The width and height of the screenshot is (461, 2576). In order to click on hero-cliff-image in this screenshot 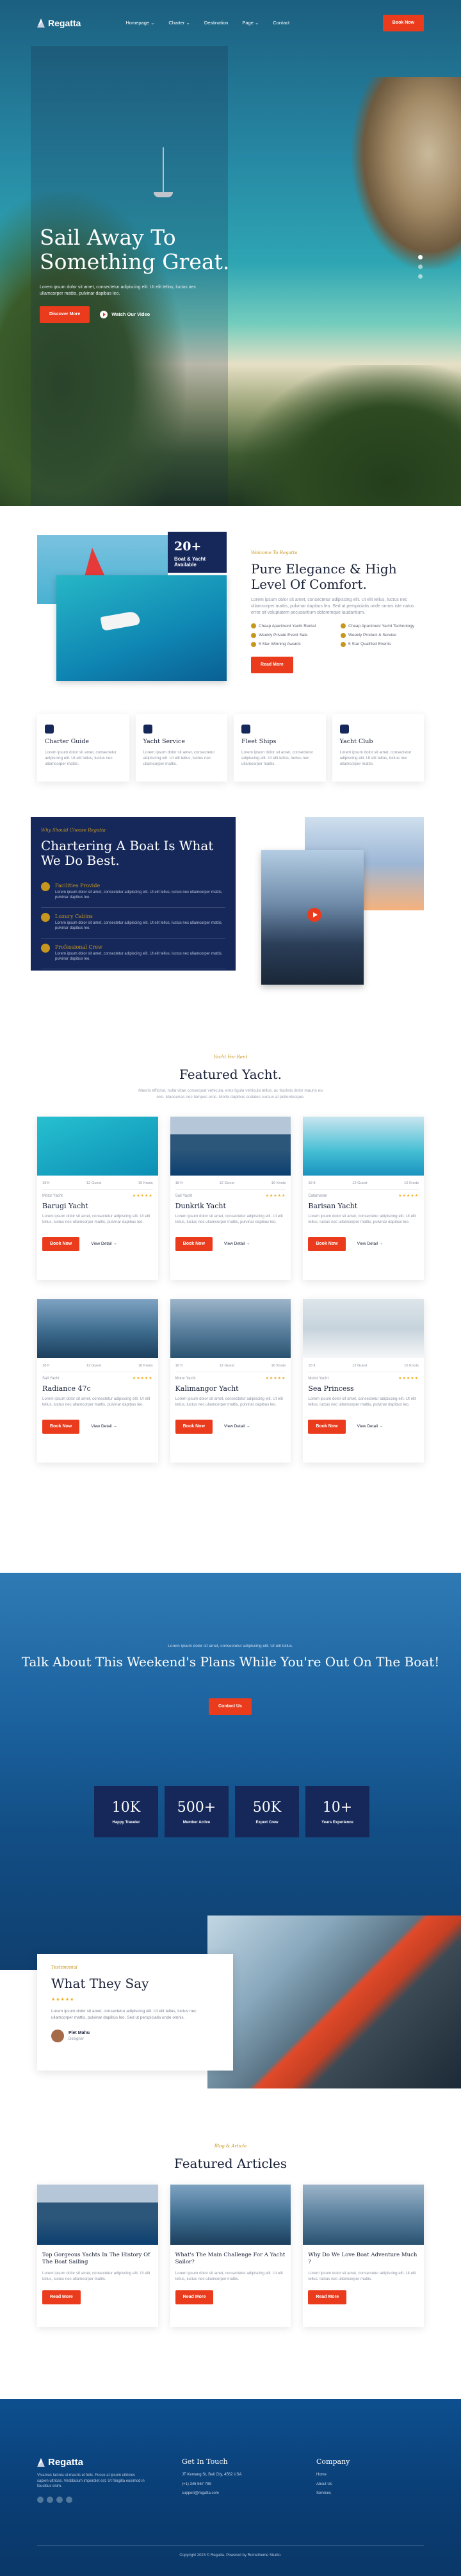, I will do `click(406, 173)`.